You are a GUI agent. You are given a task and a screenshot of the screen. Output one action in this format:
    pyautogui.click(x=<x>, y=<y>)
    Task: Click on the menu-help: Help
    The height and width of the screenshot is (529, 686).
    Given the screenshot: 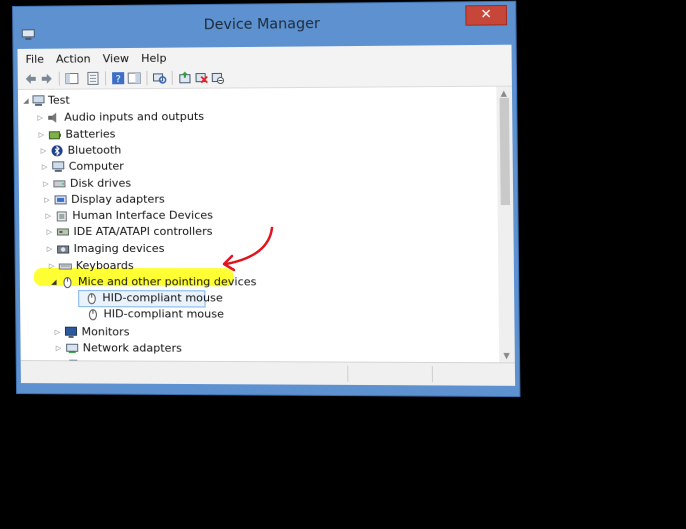 What is the action you would take?
    pyautogui.click(x=154, y=57)
    